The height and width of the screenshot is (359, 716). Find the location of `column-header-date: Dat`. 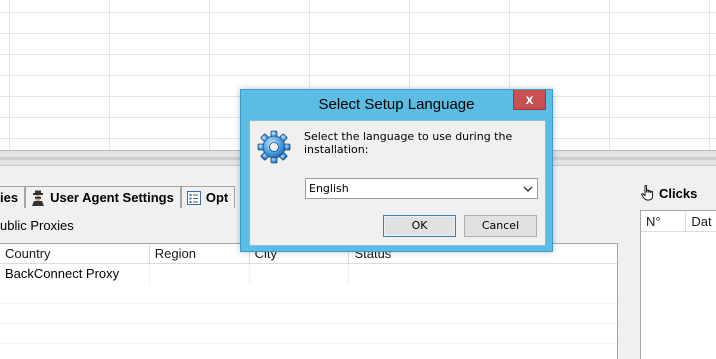

column-header-date: Dat is located at coordinates (701, 221).